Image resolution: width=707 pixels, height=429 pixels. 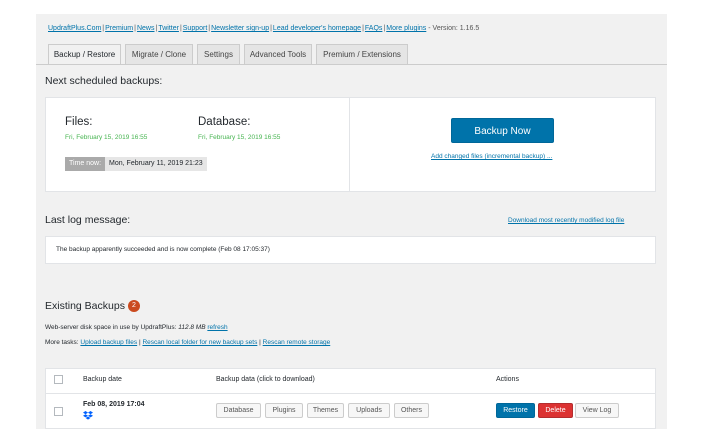 I want to click on select-all-checkbox, so click(x=58, y=379).